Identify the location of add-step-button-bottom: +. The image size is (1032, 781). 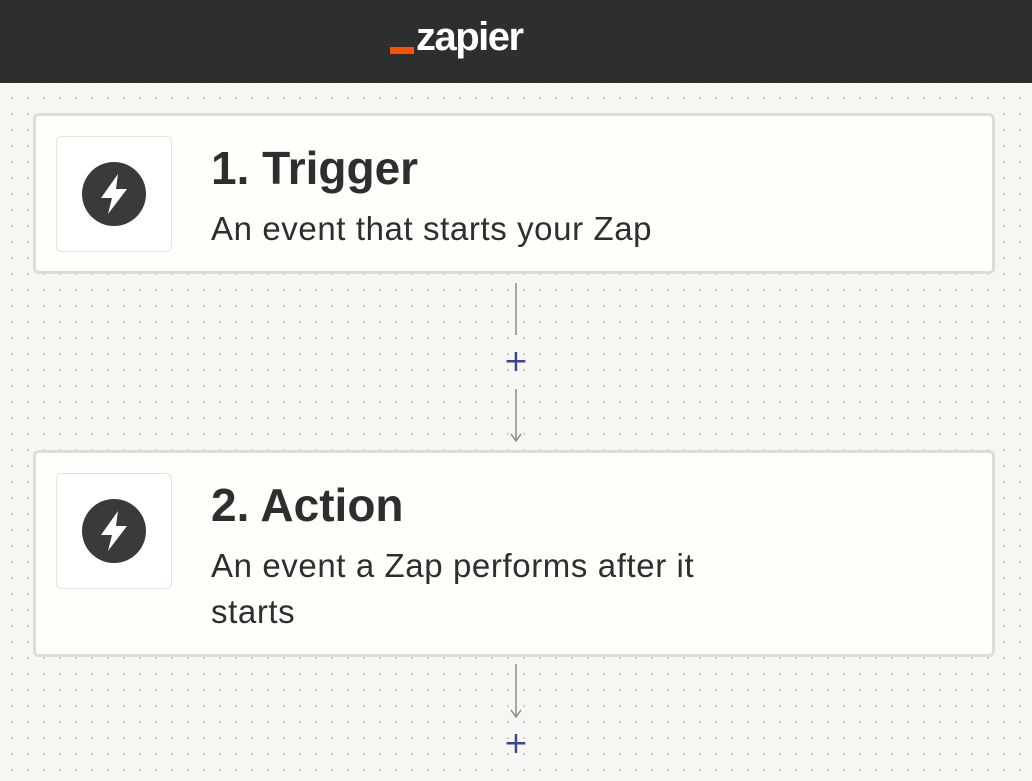
(516, 744).